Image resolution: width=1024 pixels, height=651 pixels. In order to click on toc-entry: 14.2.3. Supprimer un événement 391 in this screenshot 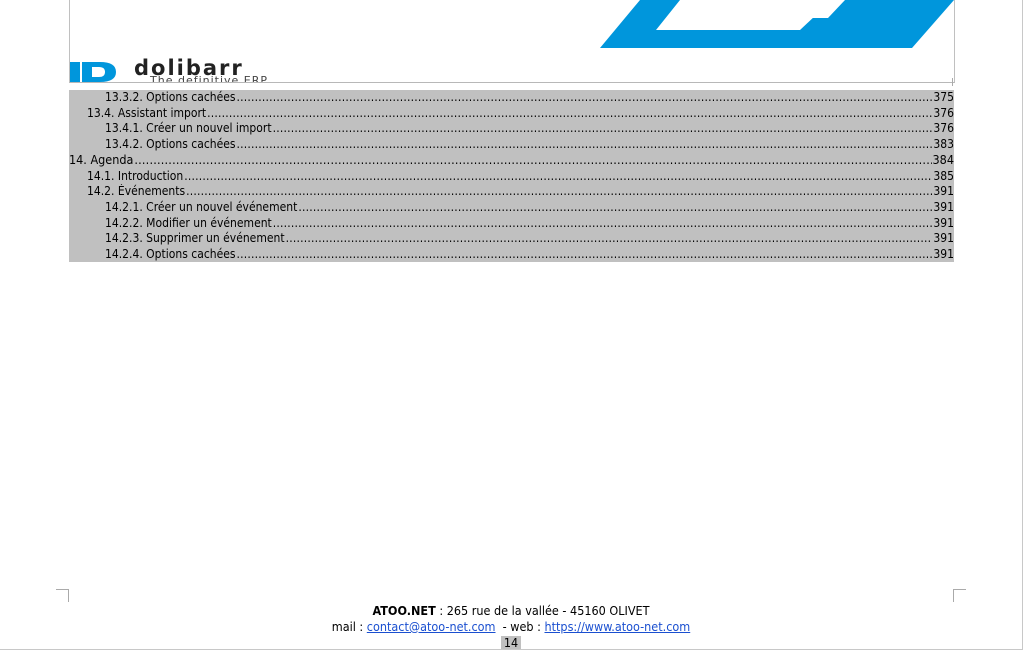, I will do `click(511, 239)`.